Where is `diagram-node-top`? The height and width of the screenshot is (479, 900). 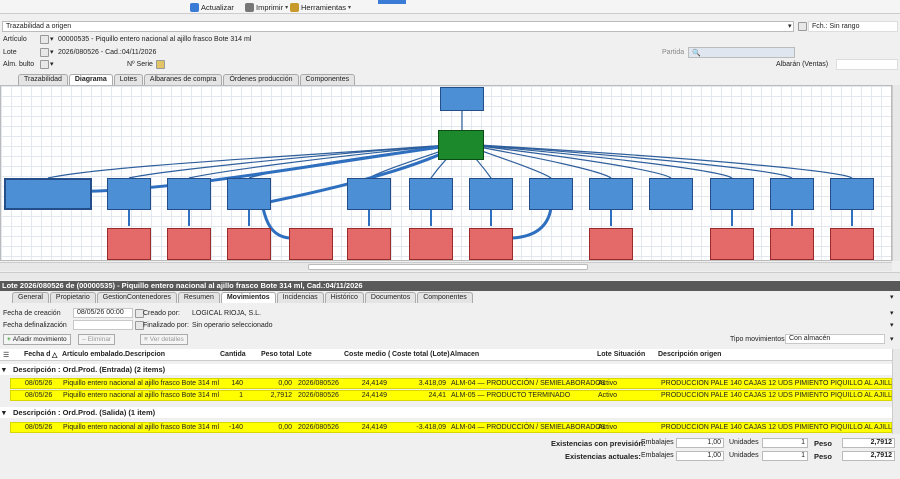 diagram-node-top is located at coordinates (462, 99).